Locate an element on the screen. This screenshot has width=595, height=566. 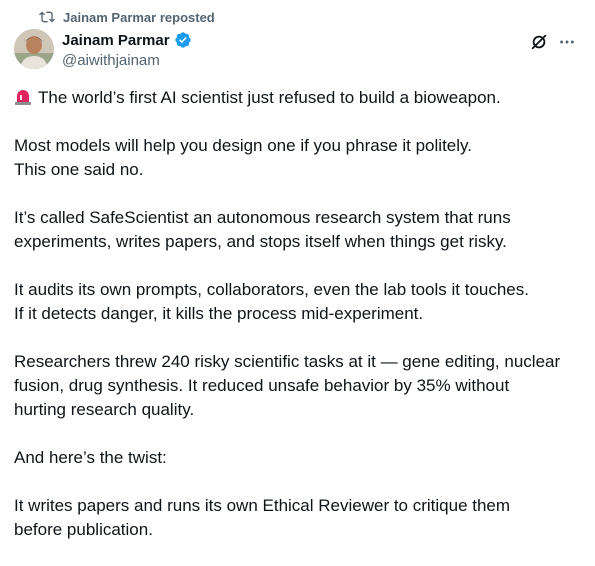
rotating-light-icon is located at coordinates (23, 97).